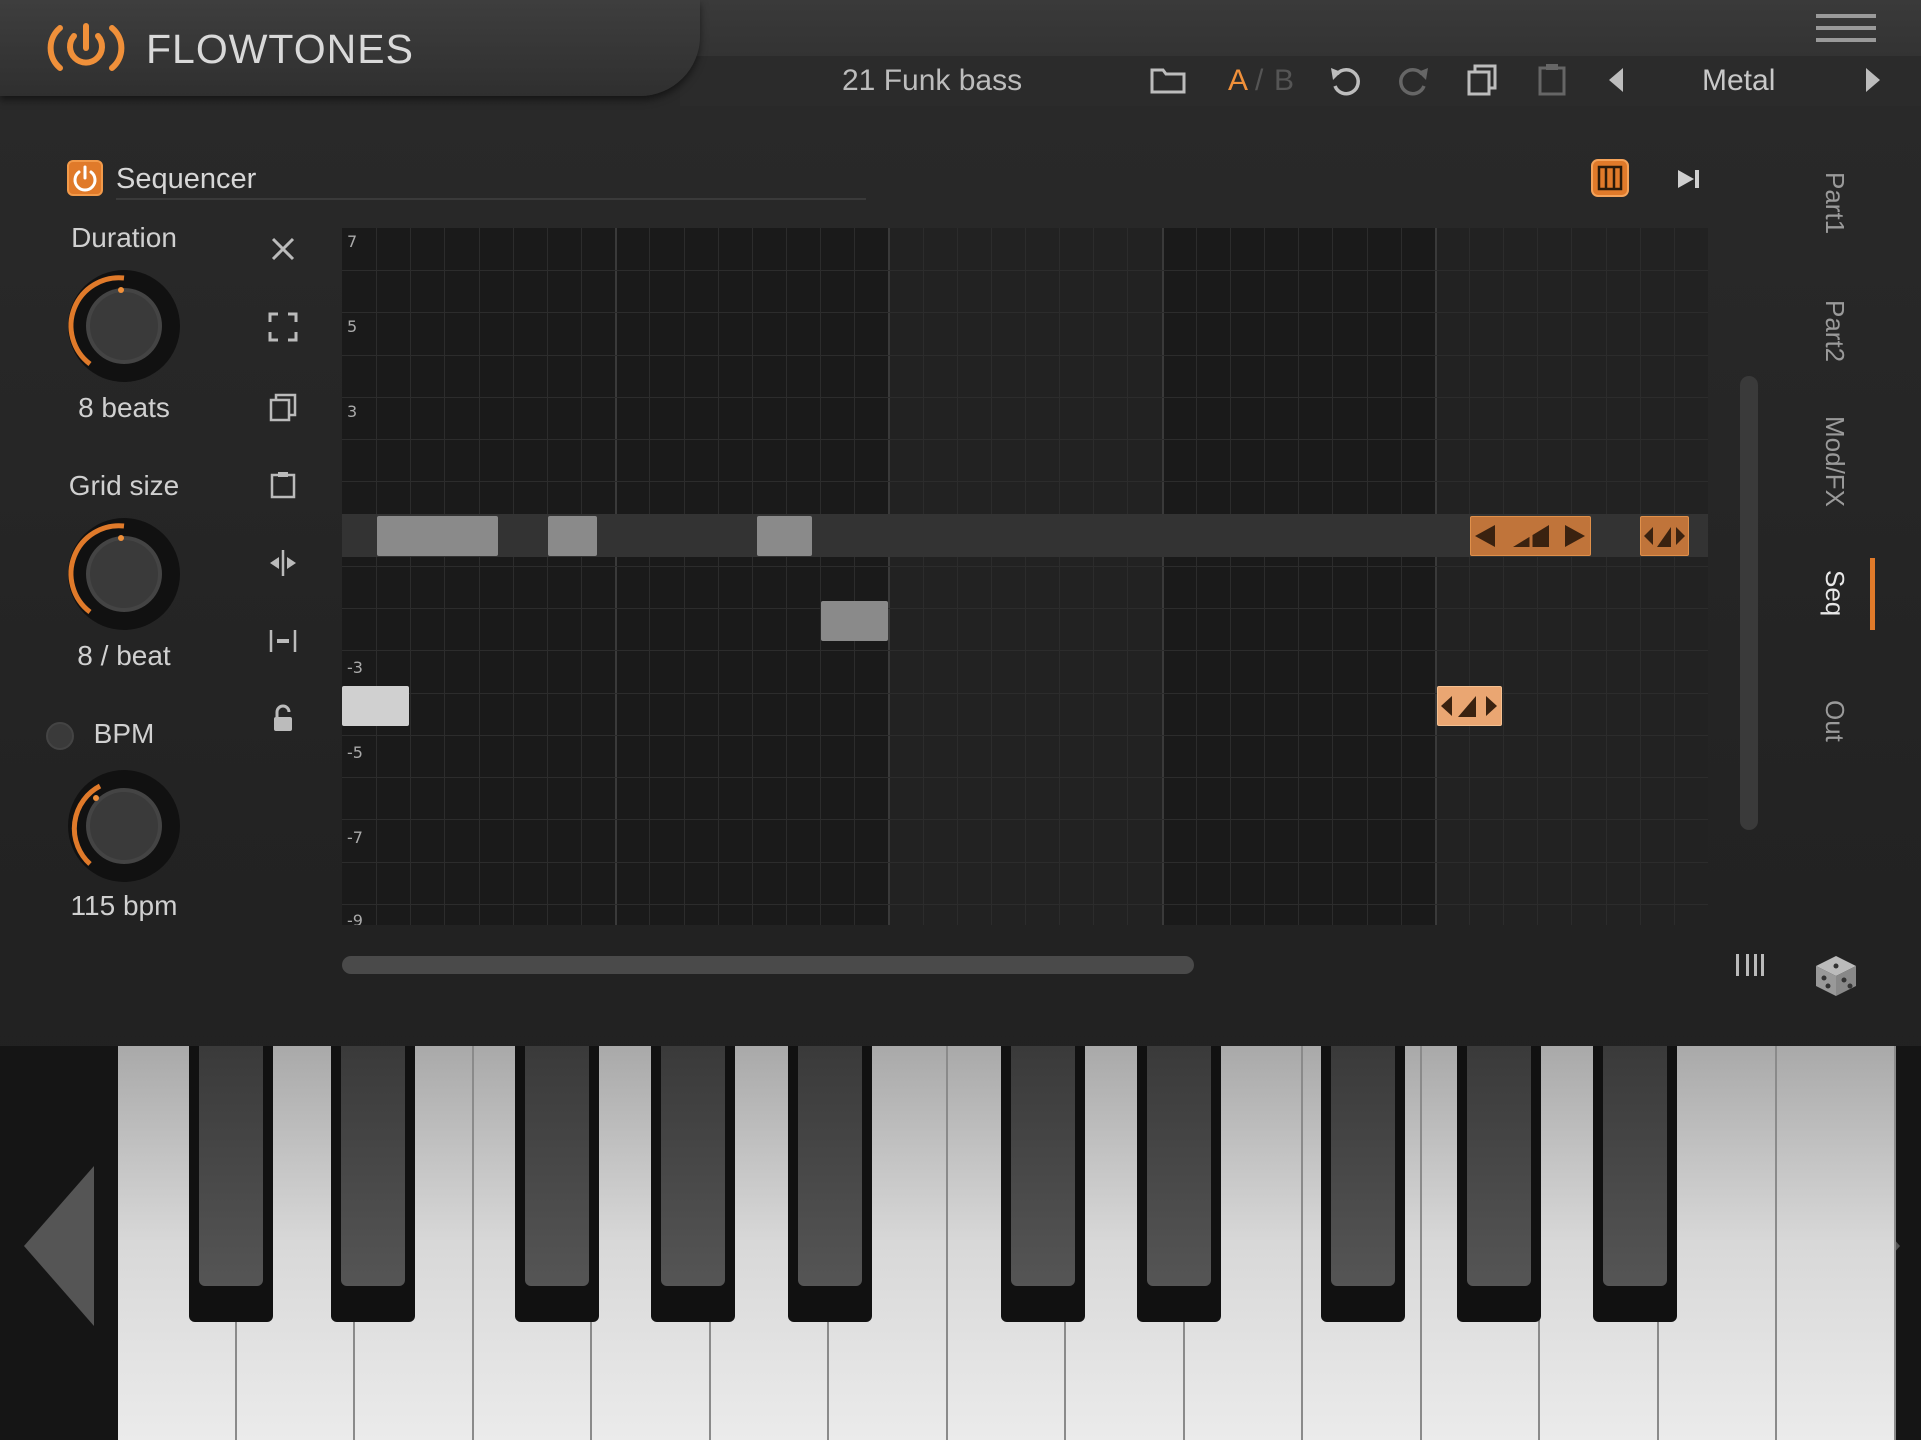  Describe the element at coordinates (1483, 80) in the screenshot. I see `copy-icon` at that location.